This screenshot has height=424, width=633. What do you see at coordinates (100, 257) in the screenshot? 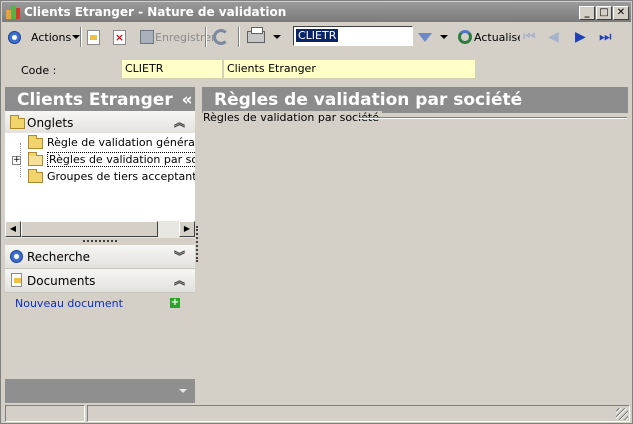
I see `recherche-section-header: Recherche ︾` at bounding box center [100, 257].